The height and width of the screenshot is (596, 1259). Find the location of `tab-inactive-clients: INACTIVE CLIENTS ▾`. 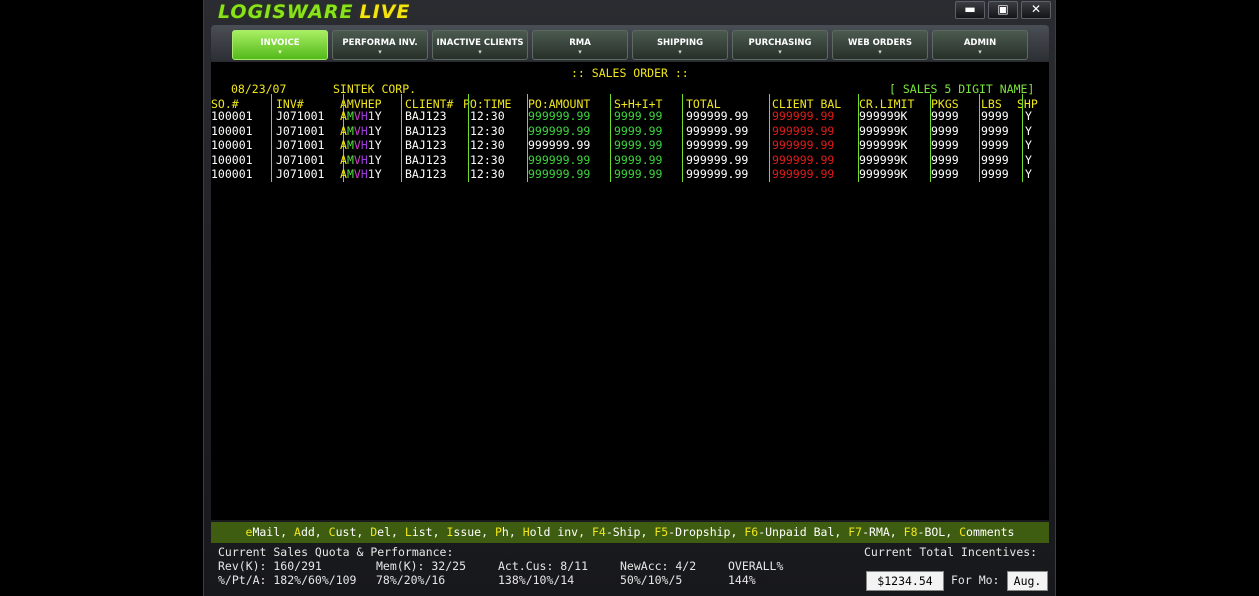

tab-inactive-clients: INACTIVE CLIENTS ▾ is located at coordinates (480, 45).